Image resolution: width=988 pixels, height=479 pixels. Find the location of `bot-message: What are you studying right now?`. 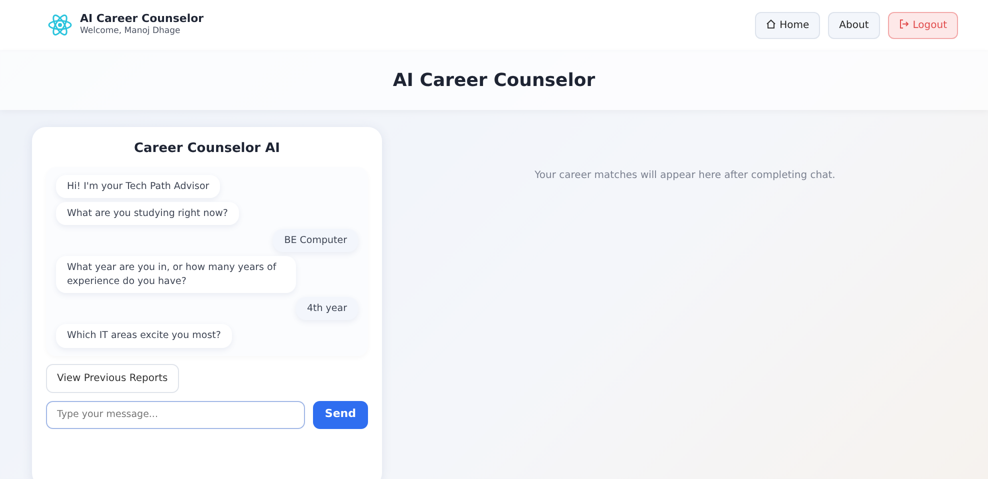

bot-message: What are you studying right now? is located at coordinates (147, 214).